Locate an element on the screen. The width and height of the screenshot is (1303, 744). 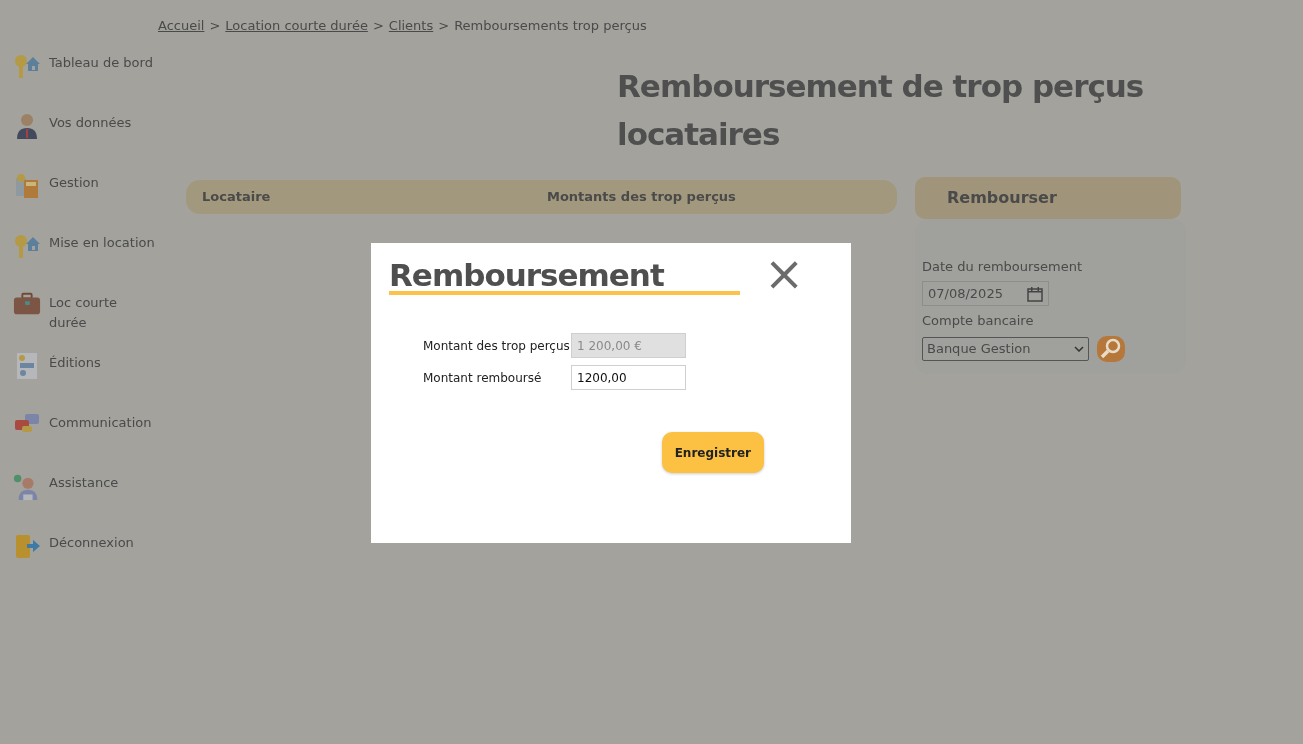
breadcrumb-link: Accueil is located at coordinates (181, 26).